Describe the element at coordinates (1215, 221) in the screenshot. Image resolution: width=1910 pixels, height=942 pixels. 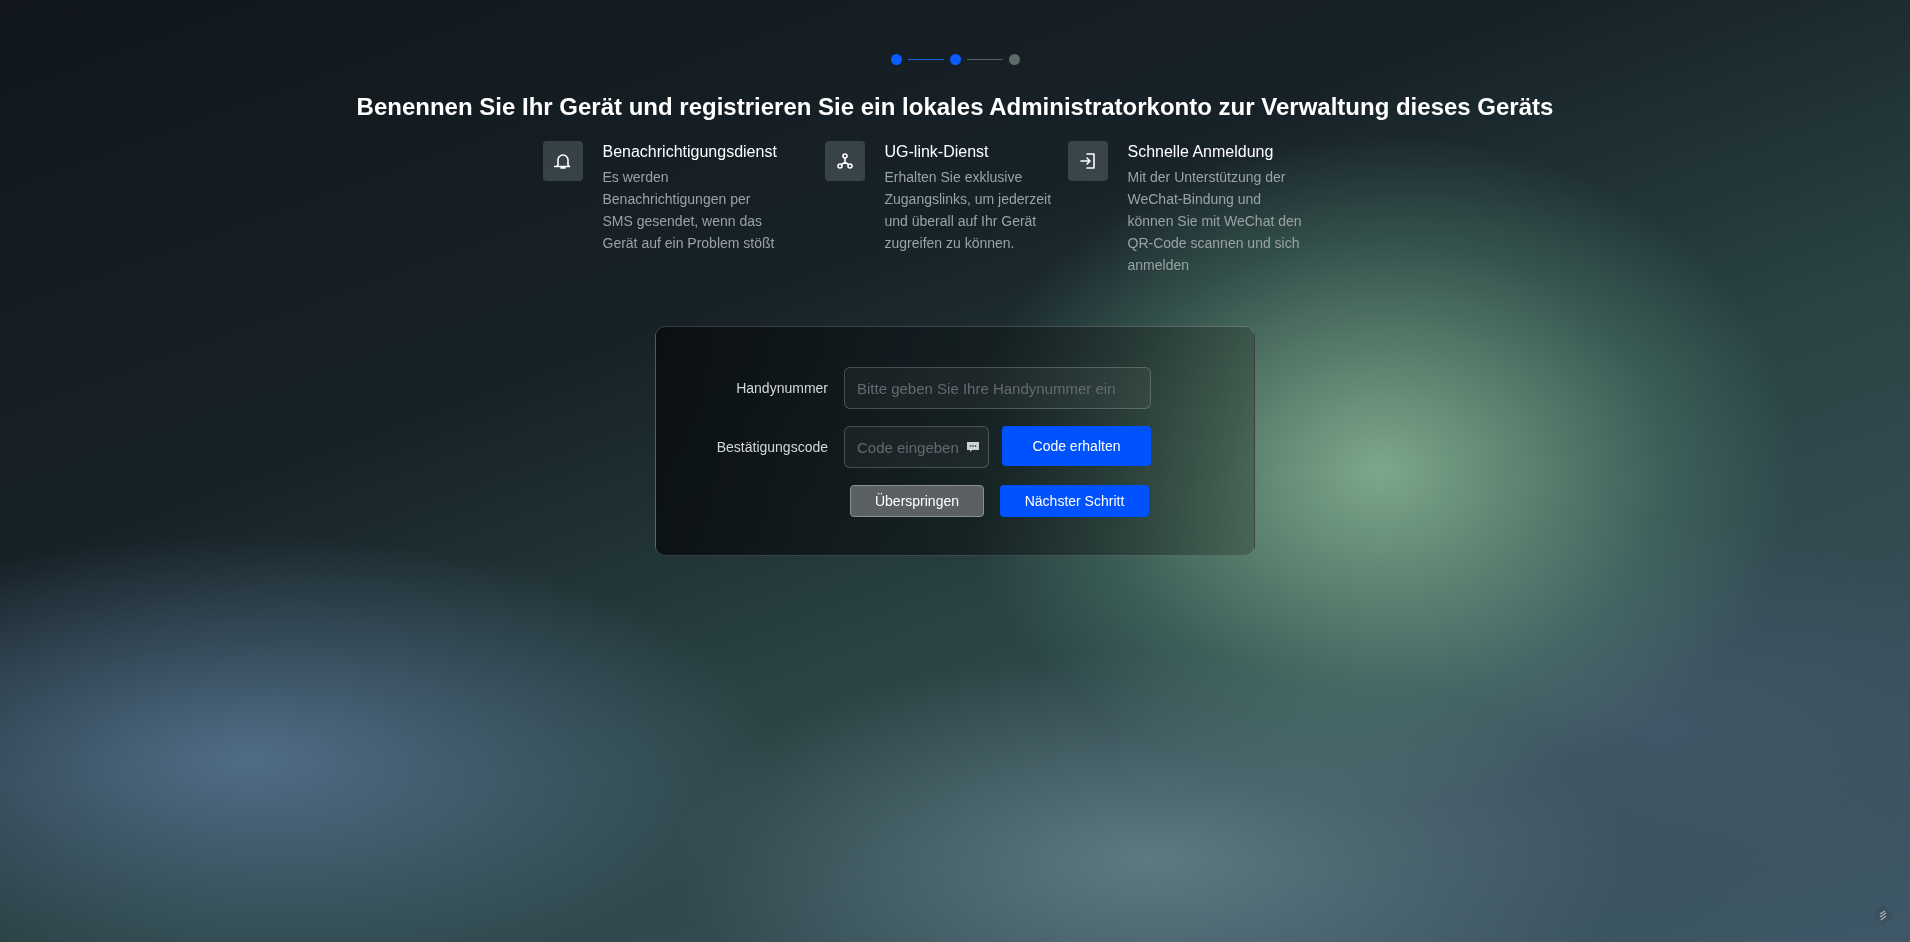
I see `feature-description: Mit der Unterstützung der WeChat-Bindung und können Sie mit WeChat den QR-Code scannen und sich anmelden` at that location.